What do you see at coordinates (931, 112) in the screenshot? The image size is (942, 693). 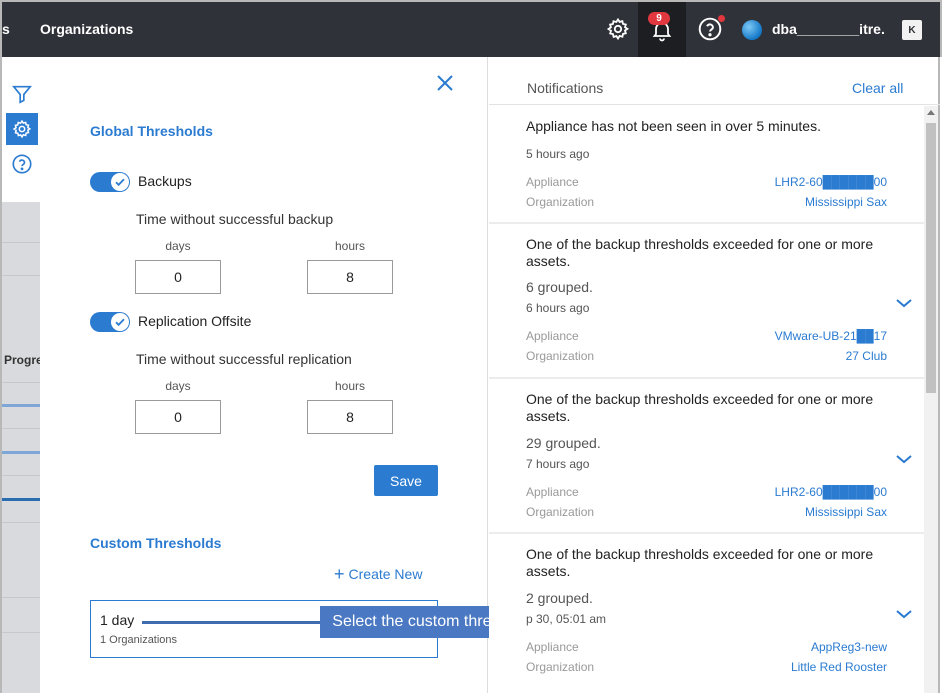 I see `scroll-up-icon` at bounding box center [931, 112].